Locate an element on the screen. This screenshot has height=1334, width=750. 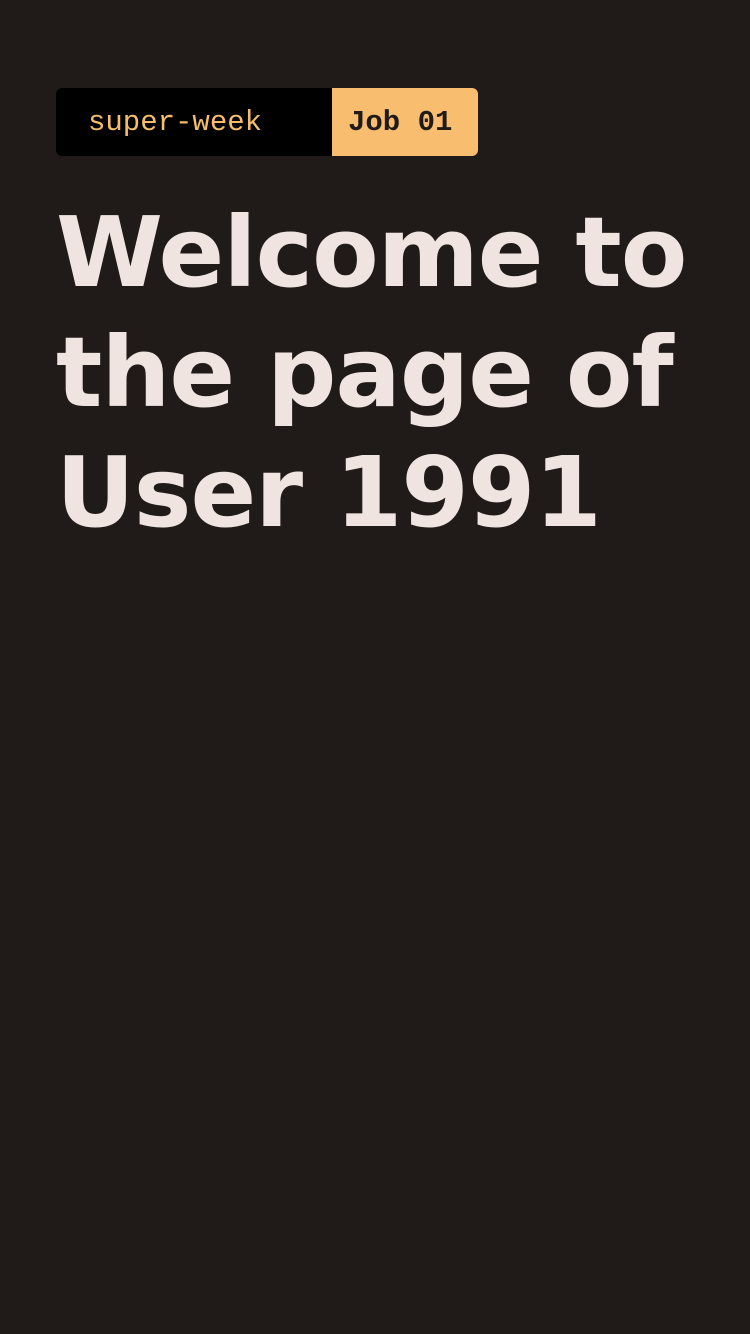
job-badge: super-week Job 01 is located at coordinates (267, 122).